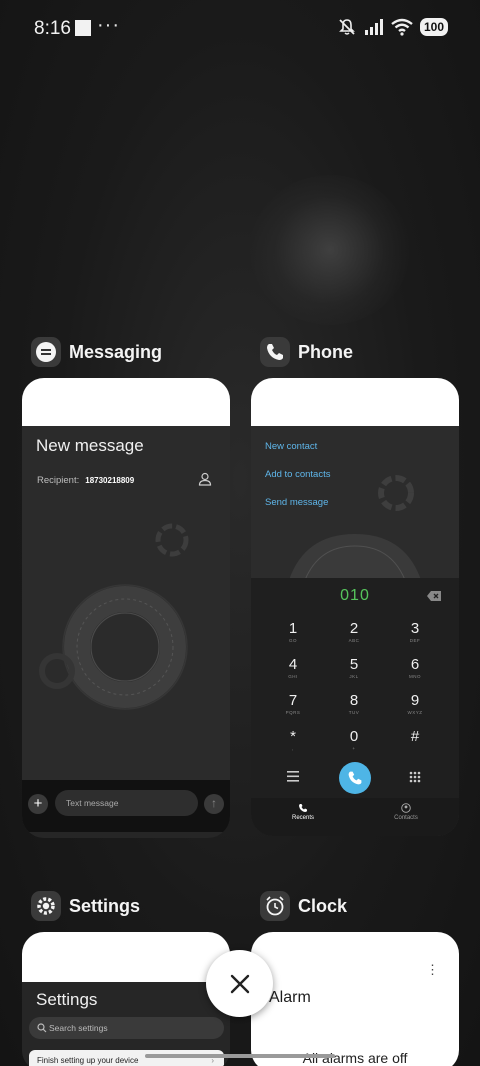 The height and width of the screenshot is (1066, 480). Describe the element at coordinates (293, 712) in the screenshot. I see `dial-key-letters: PQRS` at that location.